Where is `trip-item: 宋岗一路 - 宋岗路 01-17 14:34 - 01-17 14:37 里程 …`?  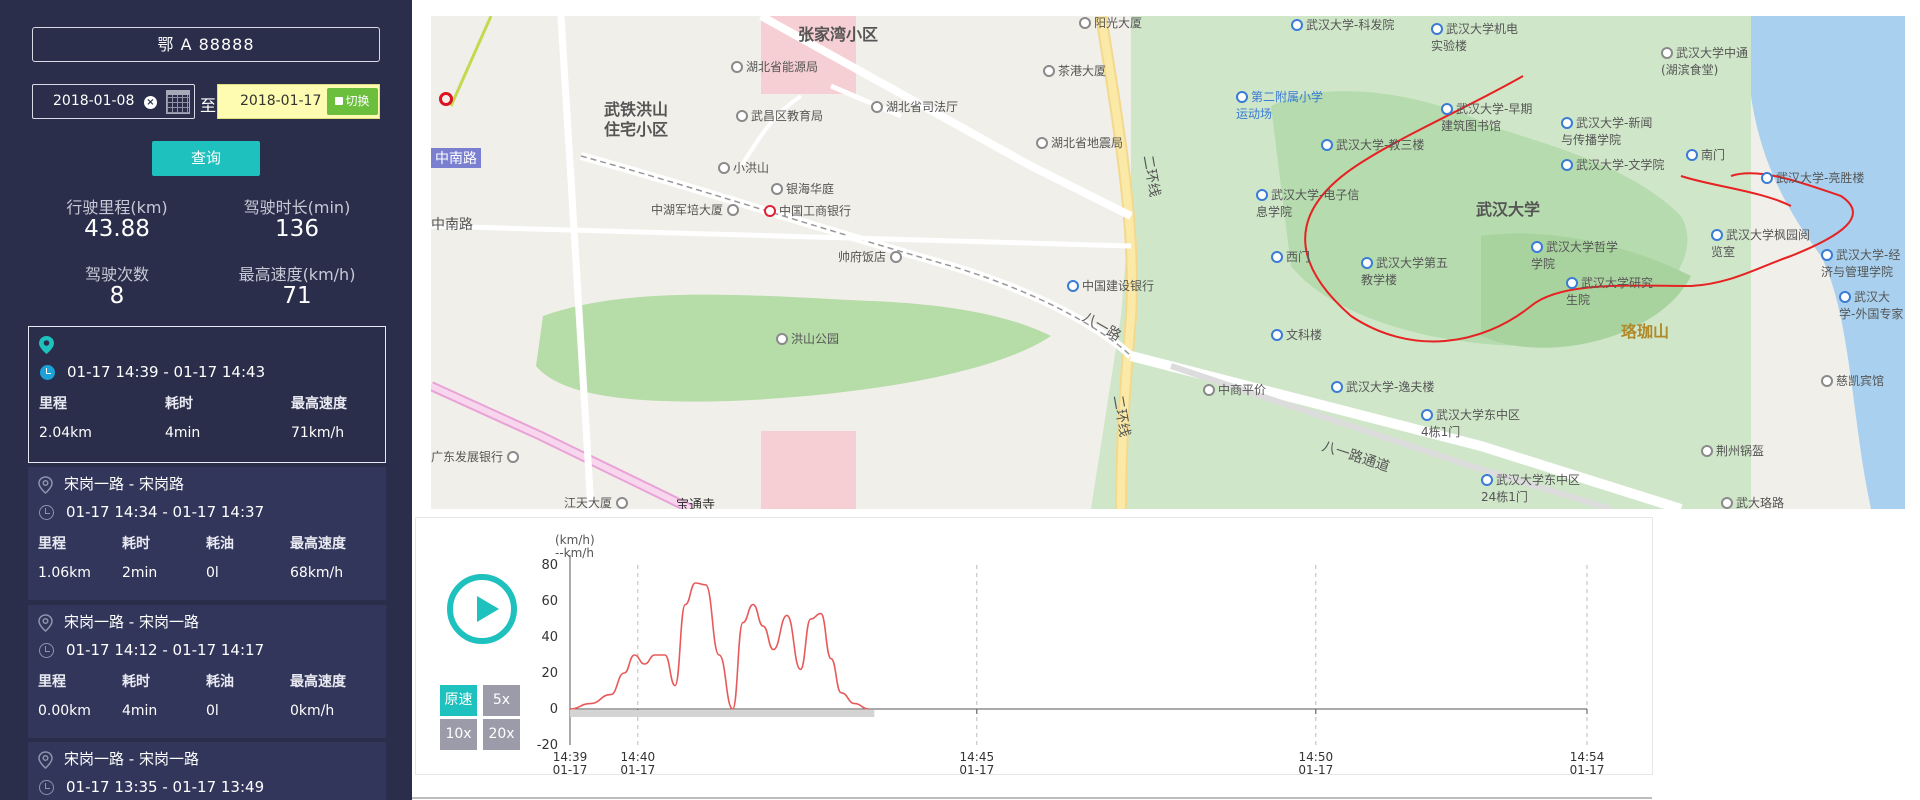
trip-item: 宋岗一路 - 宋岗路 01-17 14:34 - 01-17 14:37 里程 … is located at coordinates (207, 533).